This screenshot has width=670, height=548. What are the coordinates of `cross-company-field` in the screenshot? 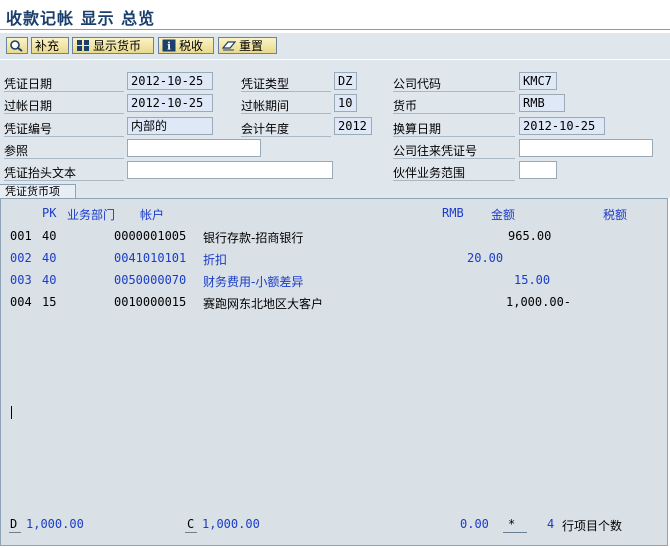 It's located at (586, 148).